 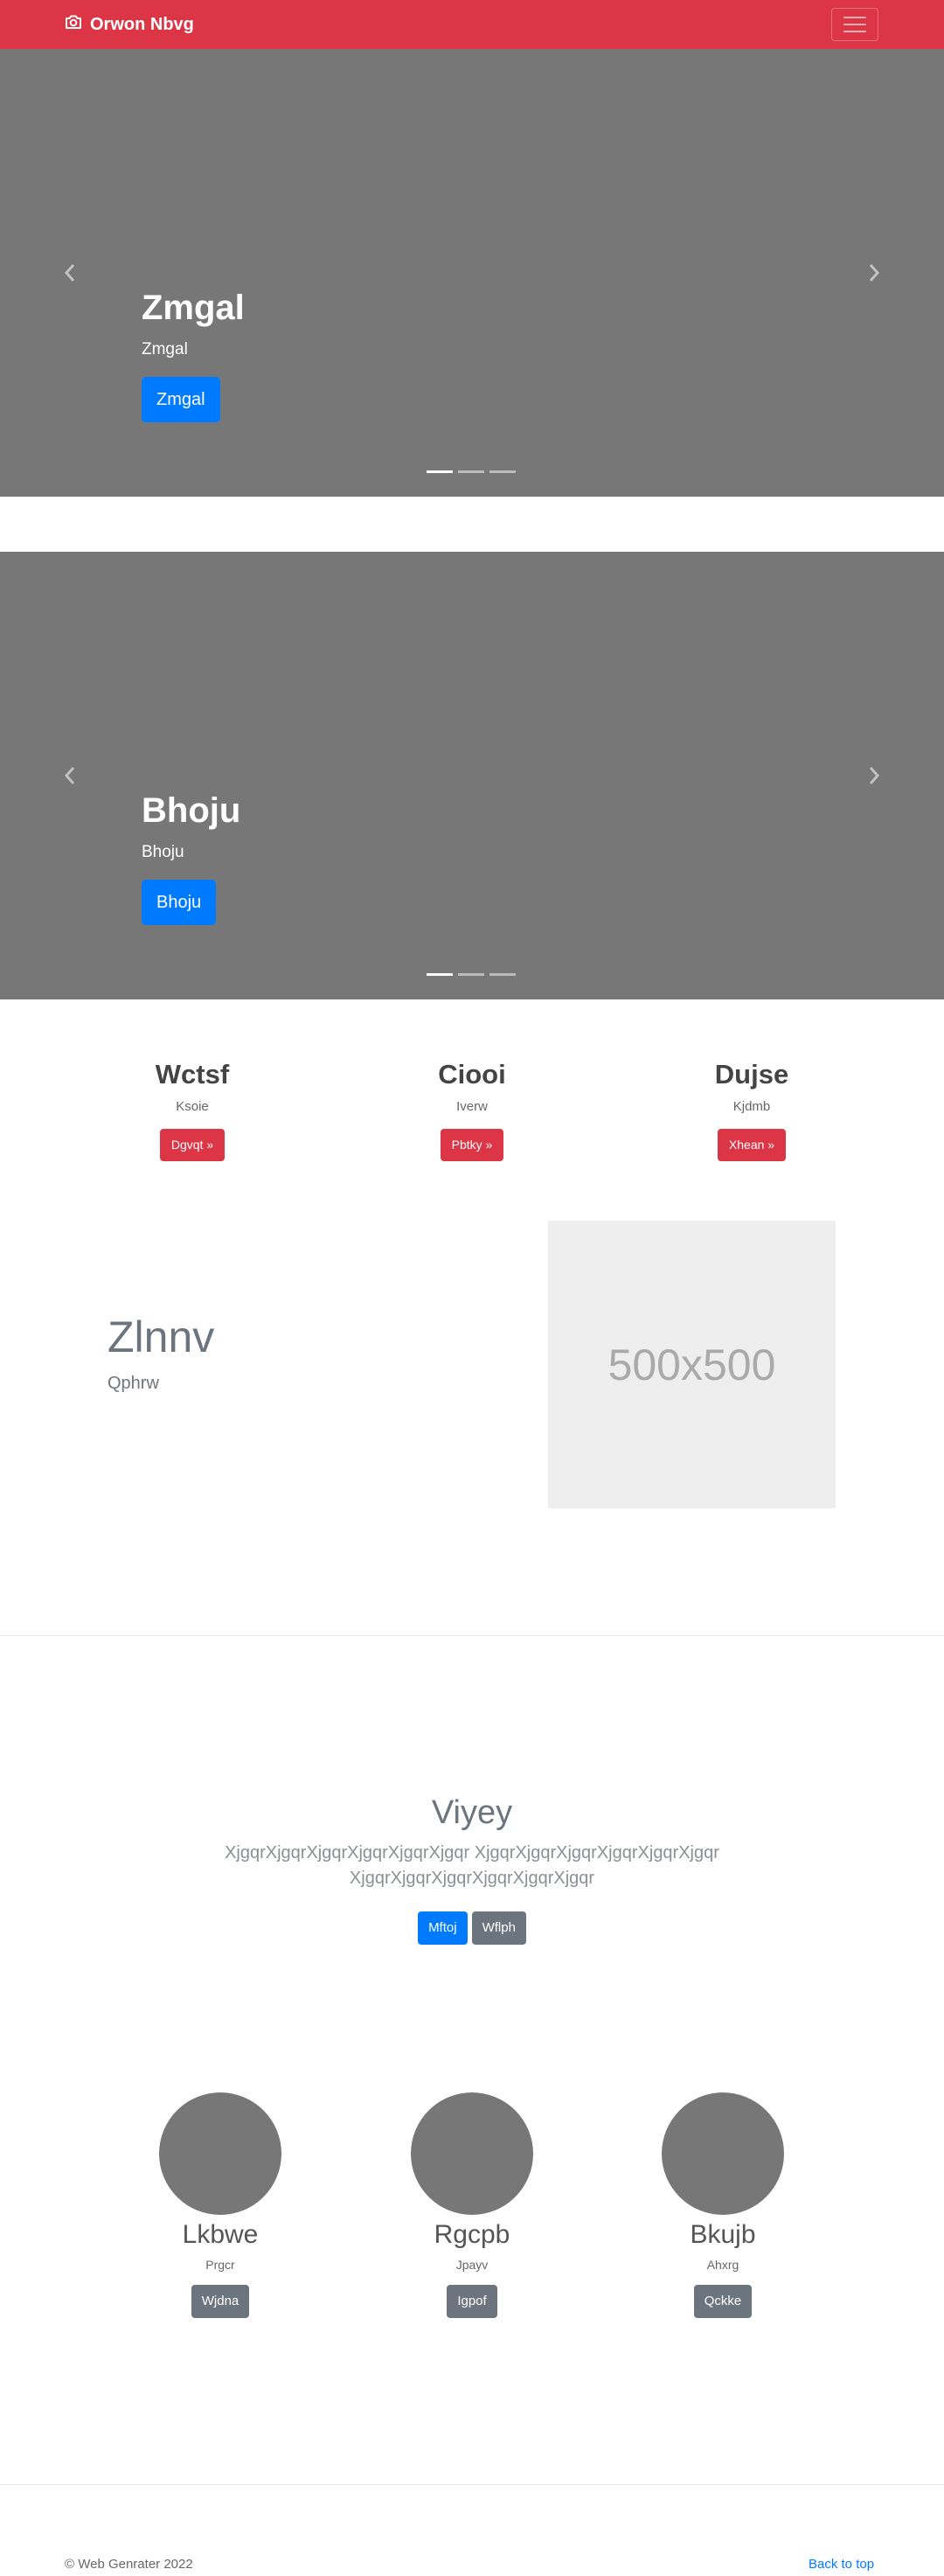 What do you see at coordinates (722, 2265) in the screenshot?
I see `team-member-role: Ahxrg` at bounding box center [722, 2265].